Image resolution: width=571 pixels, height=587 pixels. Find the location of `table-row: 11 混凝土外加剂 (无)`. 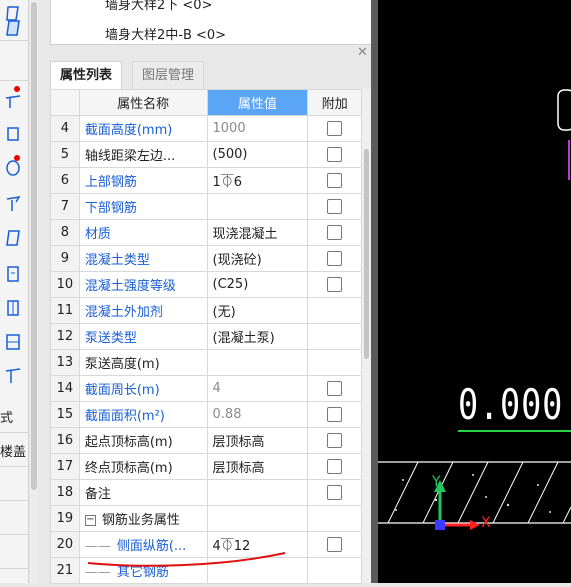

table-row: 11 混凝土外加剂 (无) is located at coordinates (206, 310).